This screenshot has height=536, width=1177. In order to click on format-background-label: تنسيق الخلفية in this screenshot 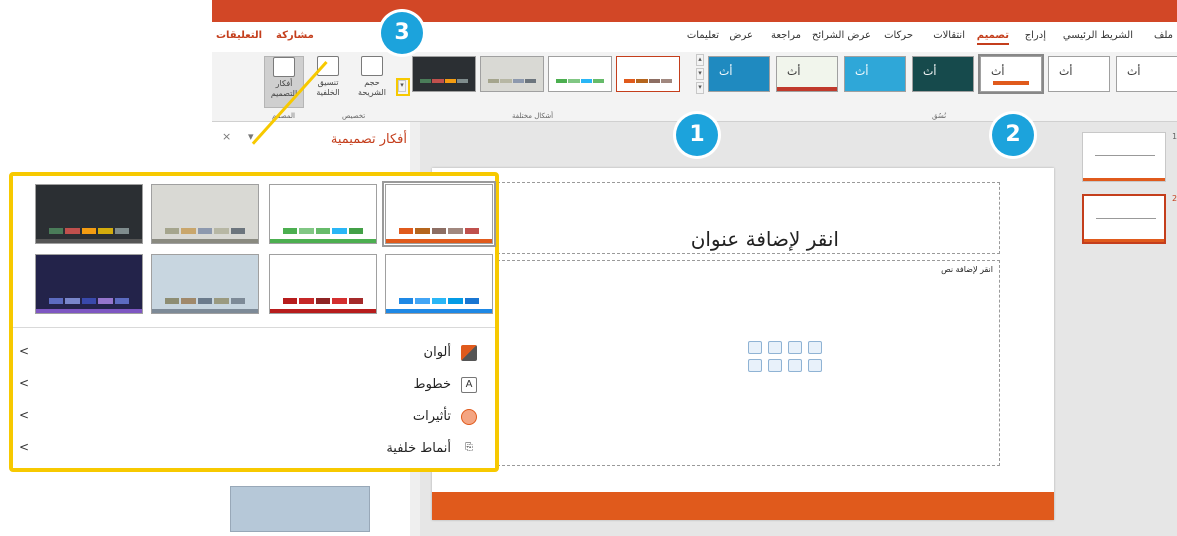, I will do `click(328, 87)`.